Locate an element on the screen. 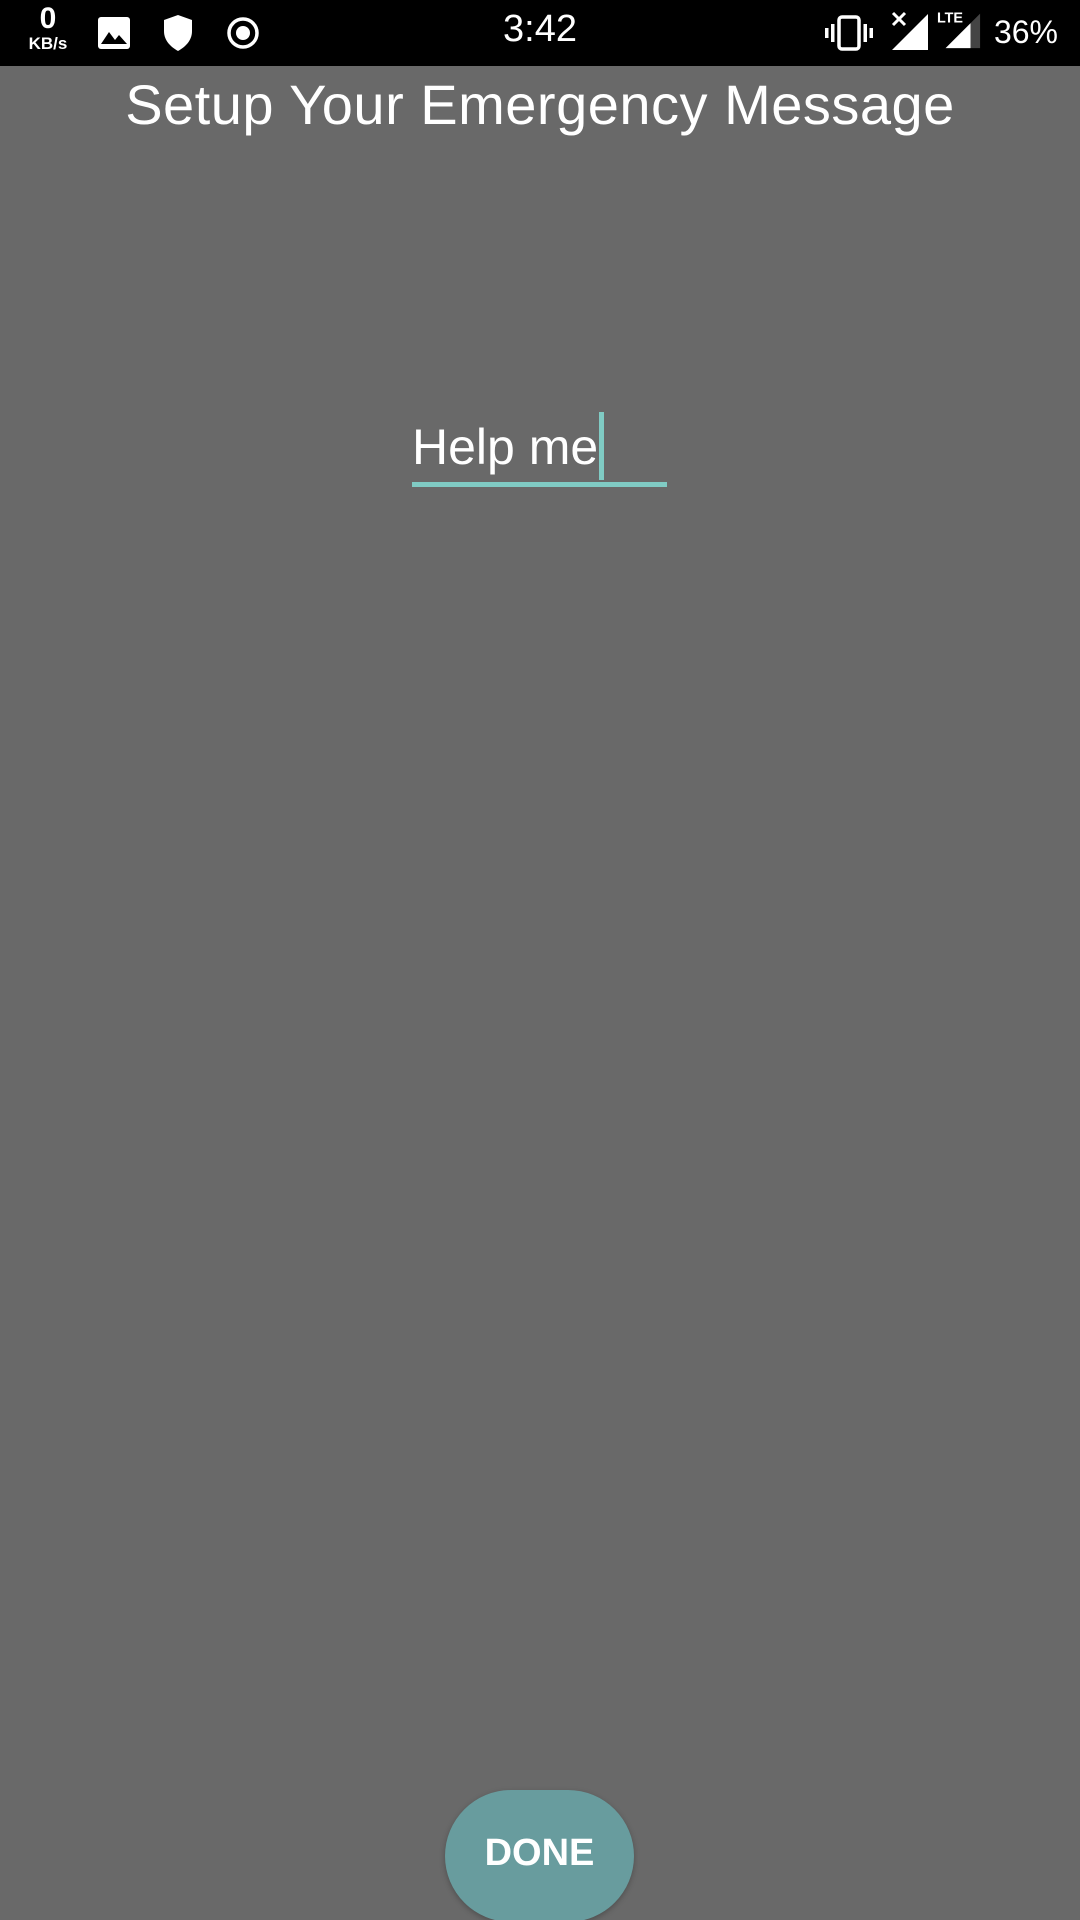 The height and width of the screenshot is (1920, 1080). text-cursor is located at coordinates (601, 446).